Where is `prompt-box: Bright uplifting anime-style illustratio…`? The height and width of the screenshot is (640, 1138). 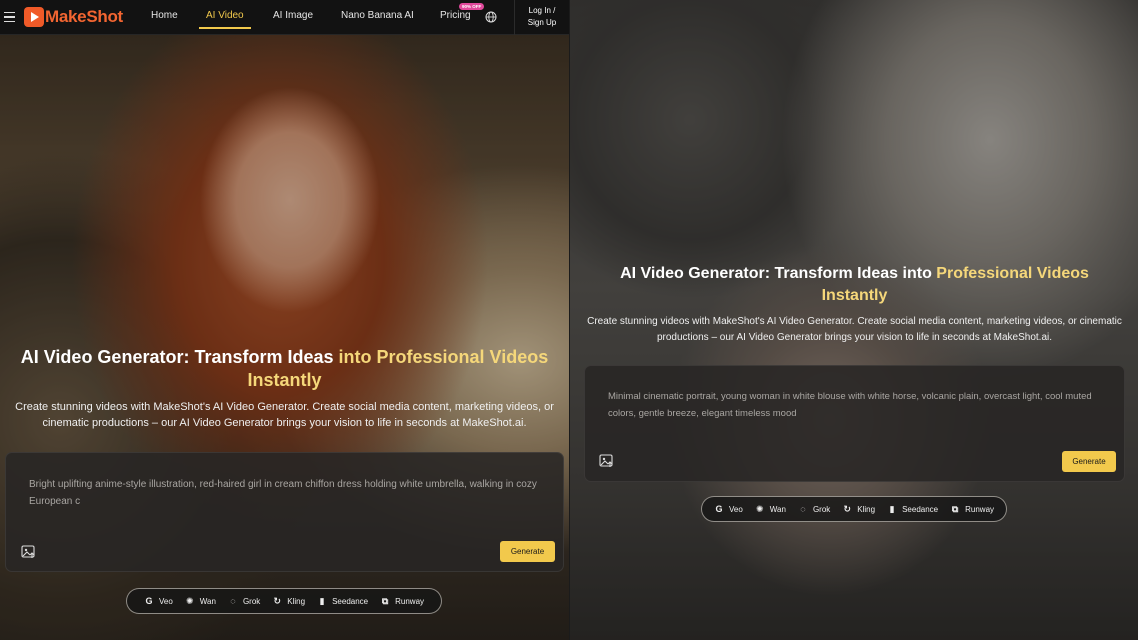 prompt-box: Bright uplifting anime-style illustratio… is located at coordinates (284, 512).